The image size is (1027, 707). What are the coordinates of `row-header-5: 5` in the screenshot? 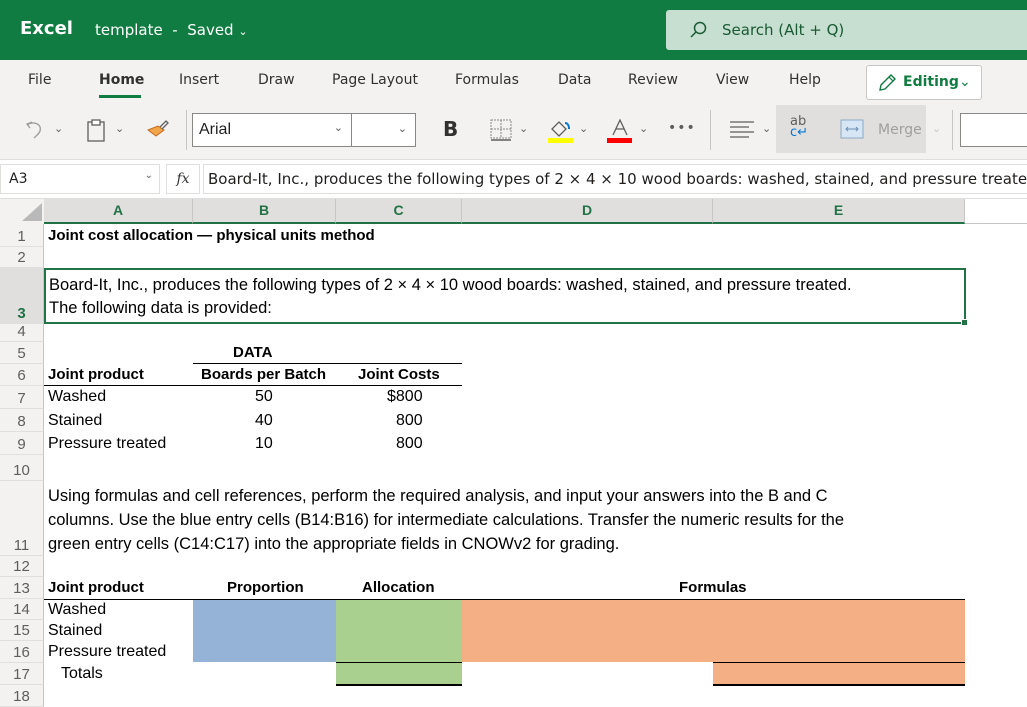 It's located at (22, 353).